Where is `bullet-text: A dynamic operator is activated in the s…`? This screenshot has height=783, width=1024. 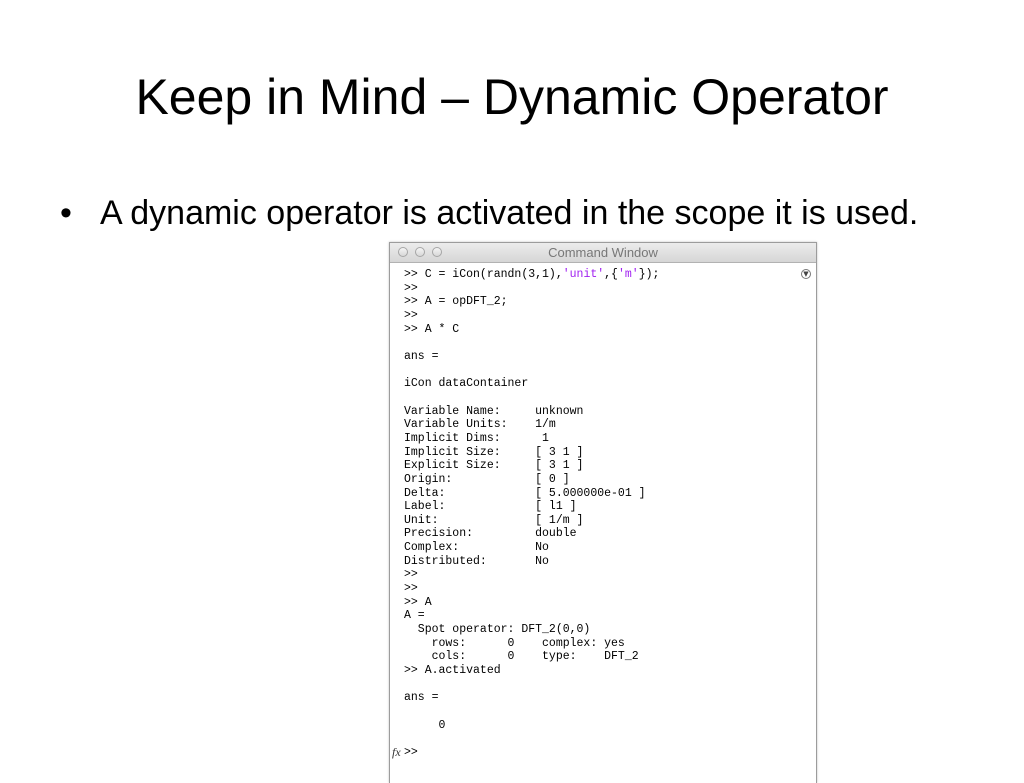
bullet-text: A dynamic operator is activated in the s… is located at coordinates (509, 213).